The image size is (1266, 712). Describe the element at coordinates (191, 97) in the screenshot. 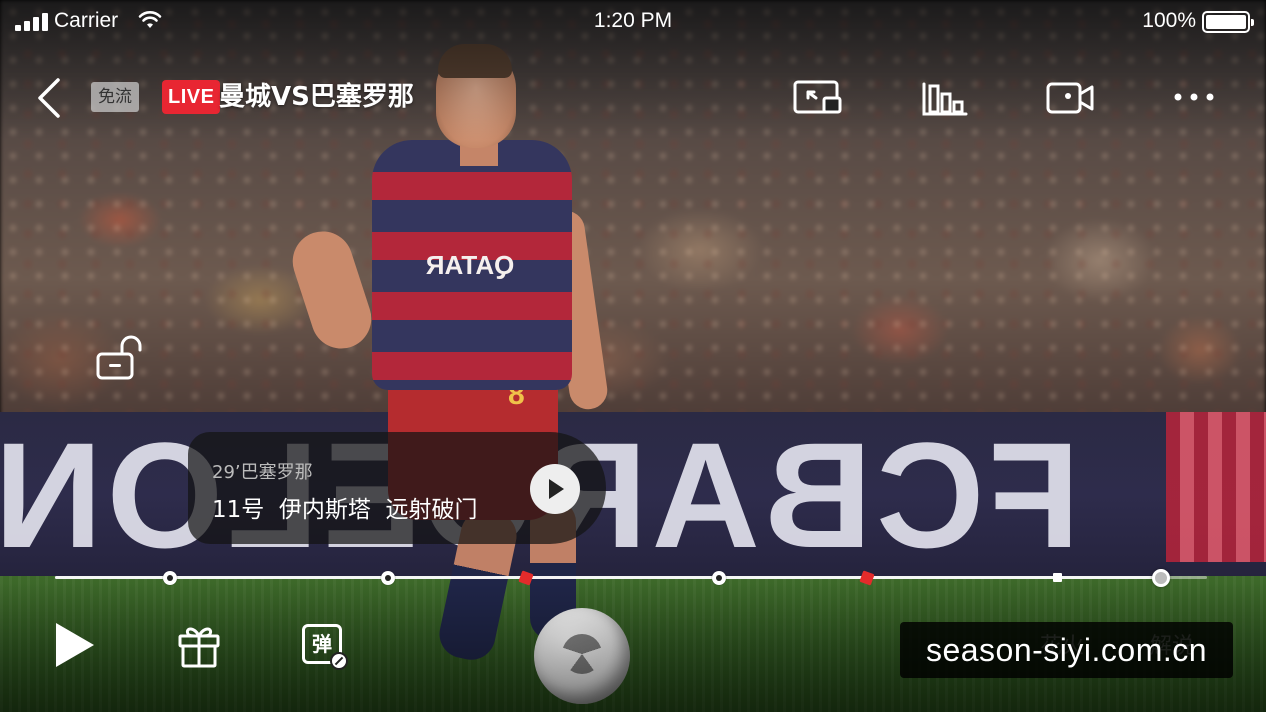

I see `live-badge: LIVE` at that location.